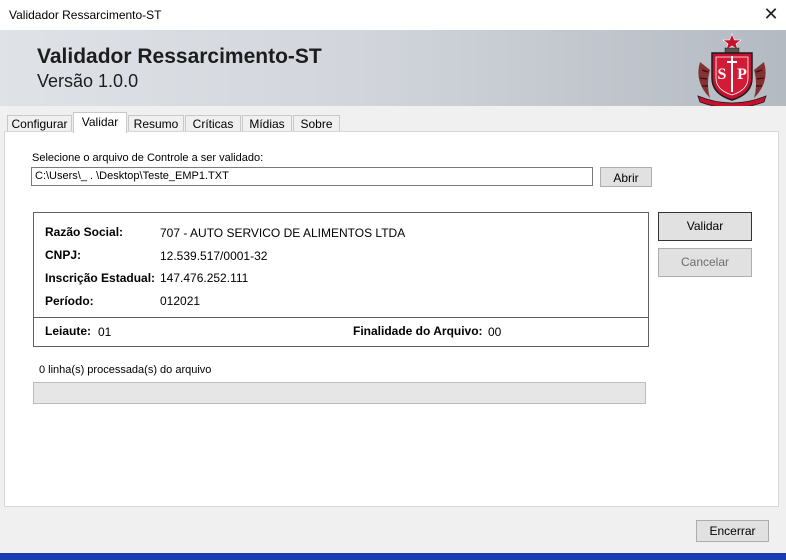 Image resolution: width=786 pixels, height=560 pixels. Describe the element at coordinates (85, 15) in the screenshot. I see `window-title: Validador Ressarcimento-ST` at that location.